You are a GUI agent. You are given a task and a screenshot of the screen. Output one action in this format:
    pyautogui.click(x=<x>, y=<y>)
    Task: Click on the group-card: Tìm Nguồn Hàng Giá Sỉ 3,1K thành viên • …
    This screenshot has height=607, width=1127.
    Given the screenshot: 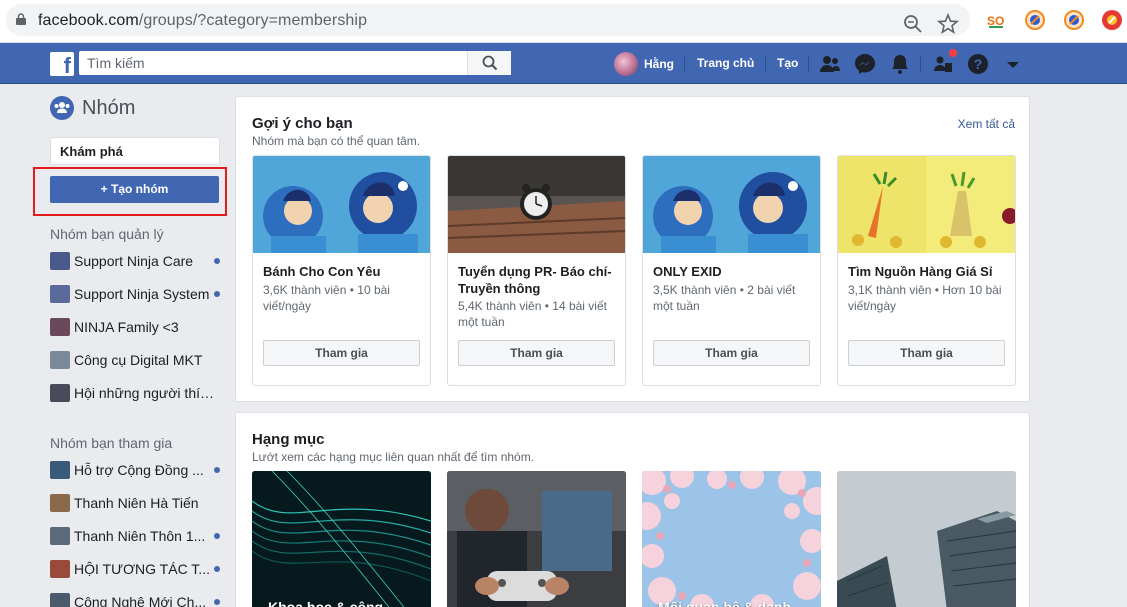 What is the action you would take?
    pyautogui.click(x=926, y=270)
    